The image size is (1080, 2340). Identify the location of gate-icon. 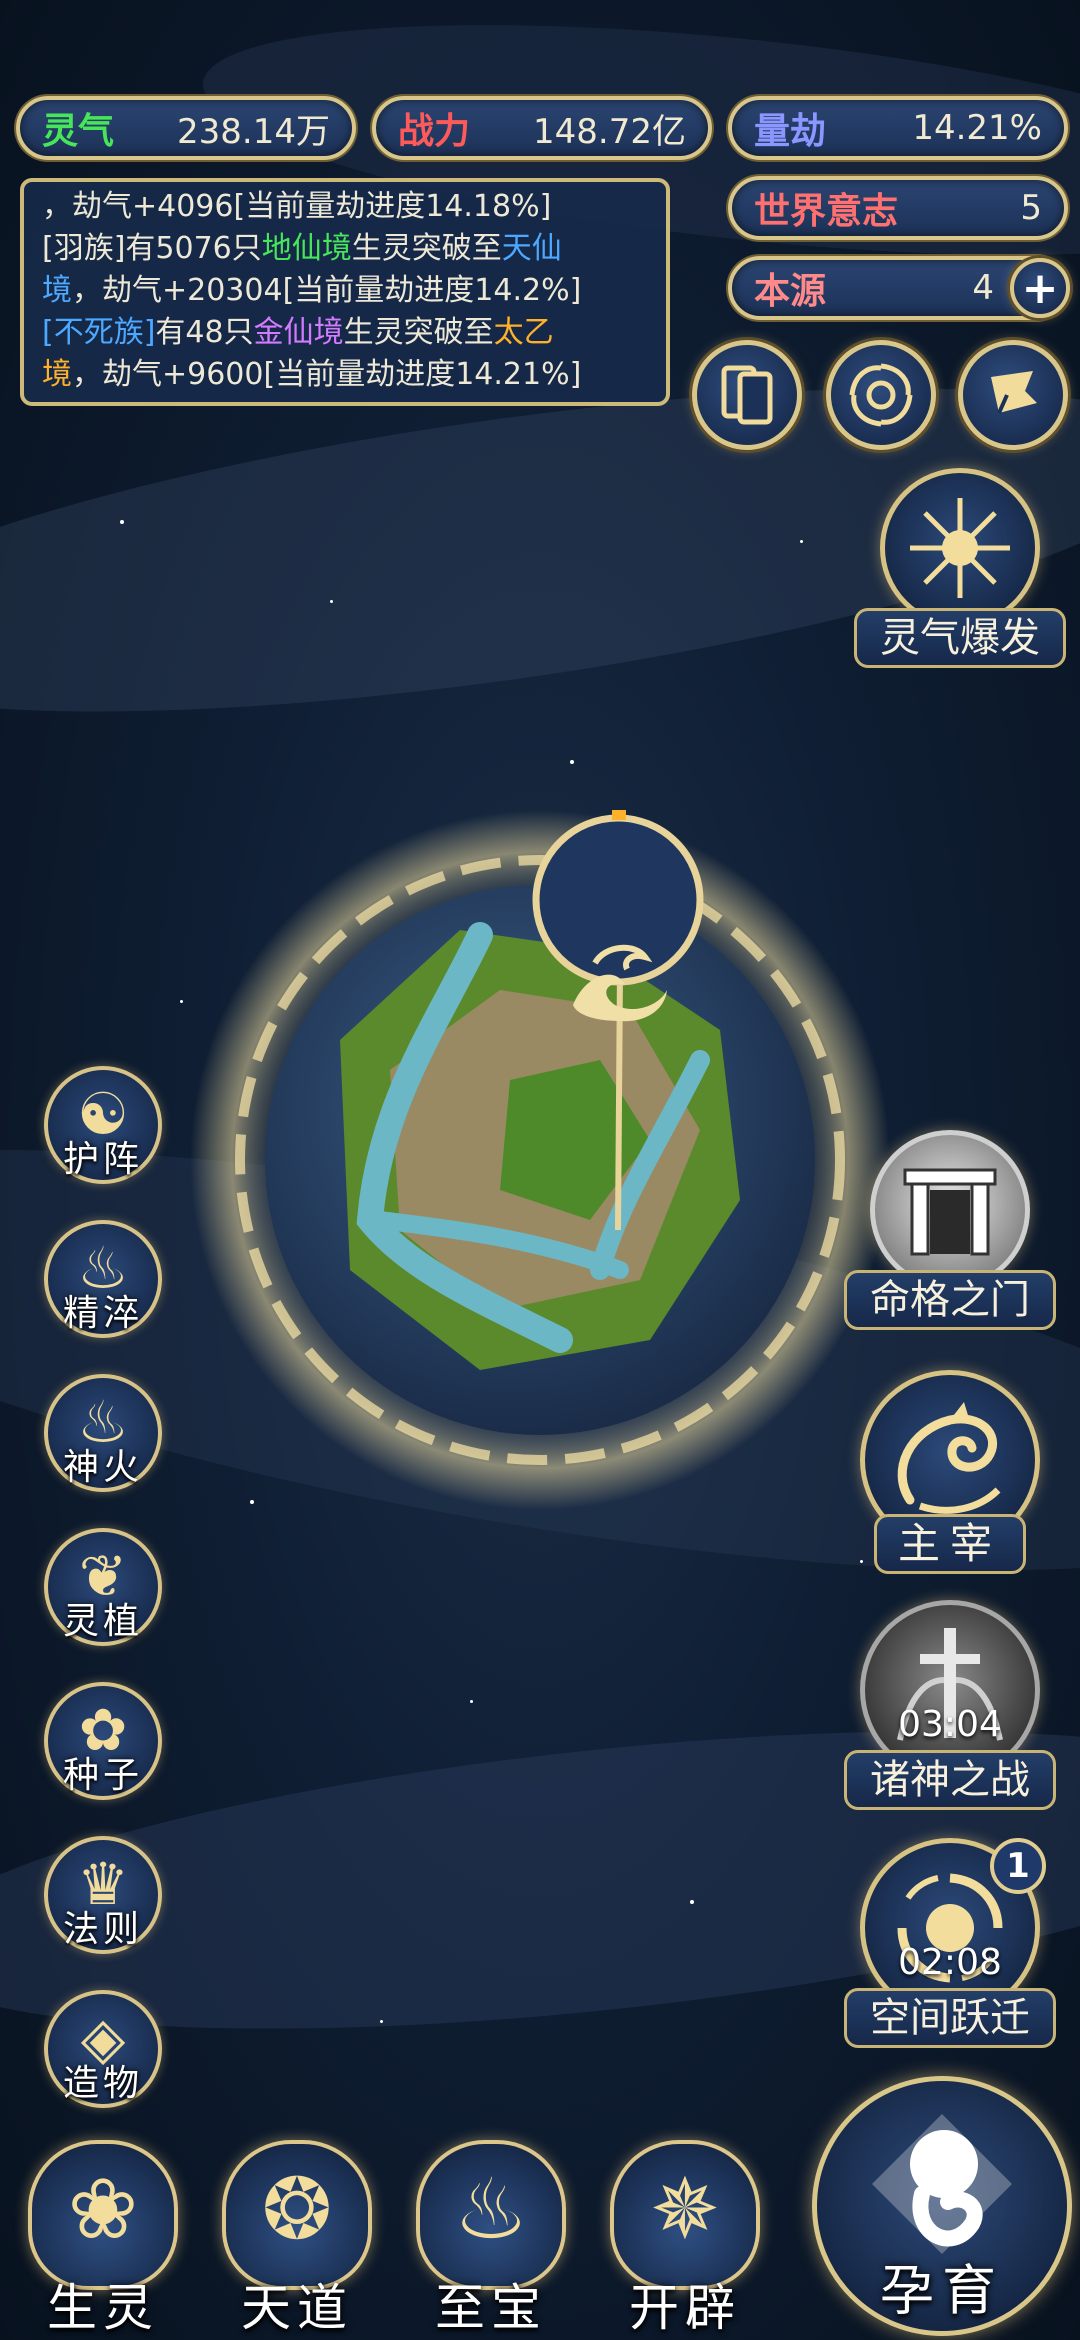
(950, 1212).